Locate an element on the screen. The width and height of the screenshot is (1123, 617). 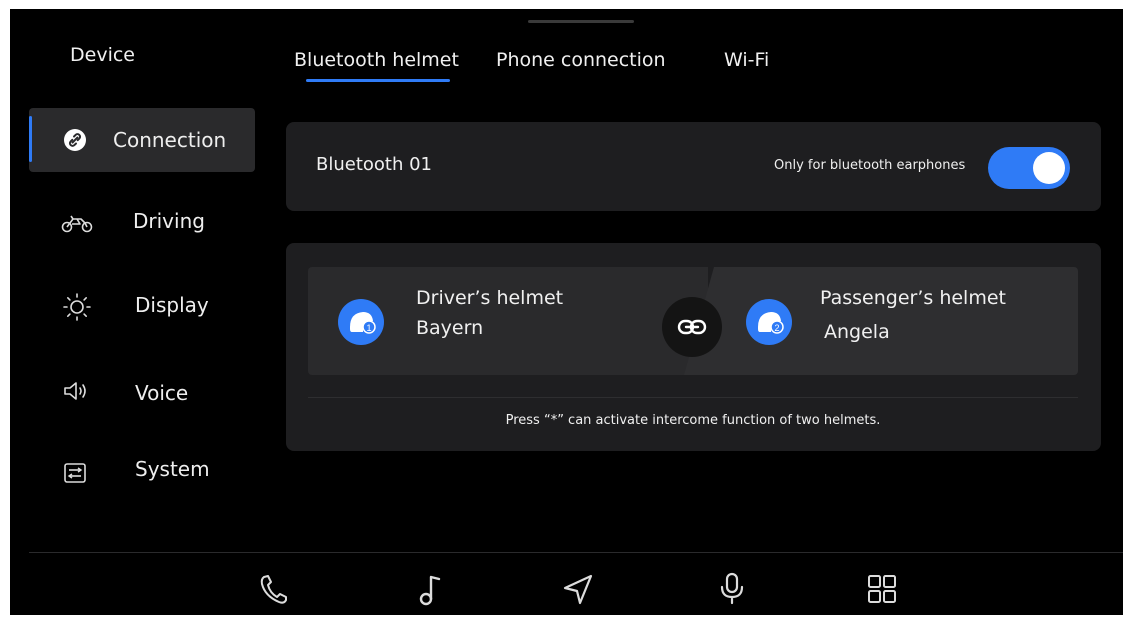
sidebar-item-driving: Driving is located at coordinates (142, 219).